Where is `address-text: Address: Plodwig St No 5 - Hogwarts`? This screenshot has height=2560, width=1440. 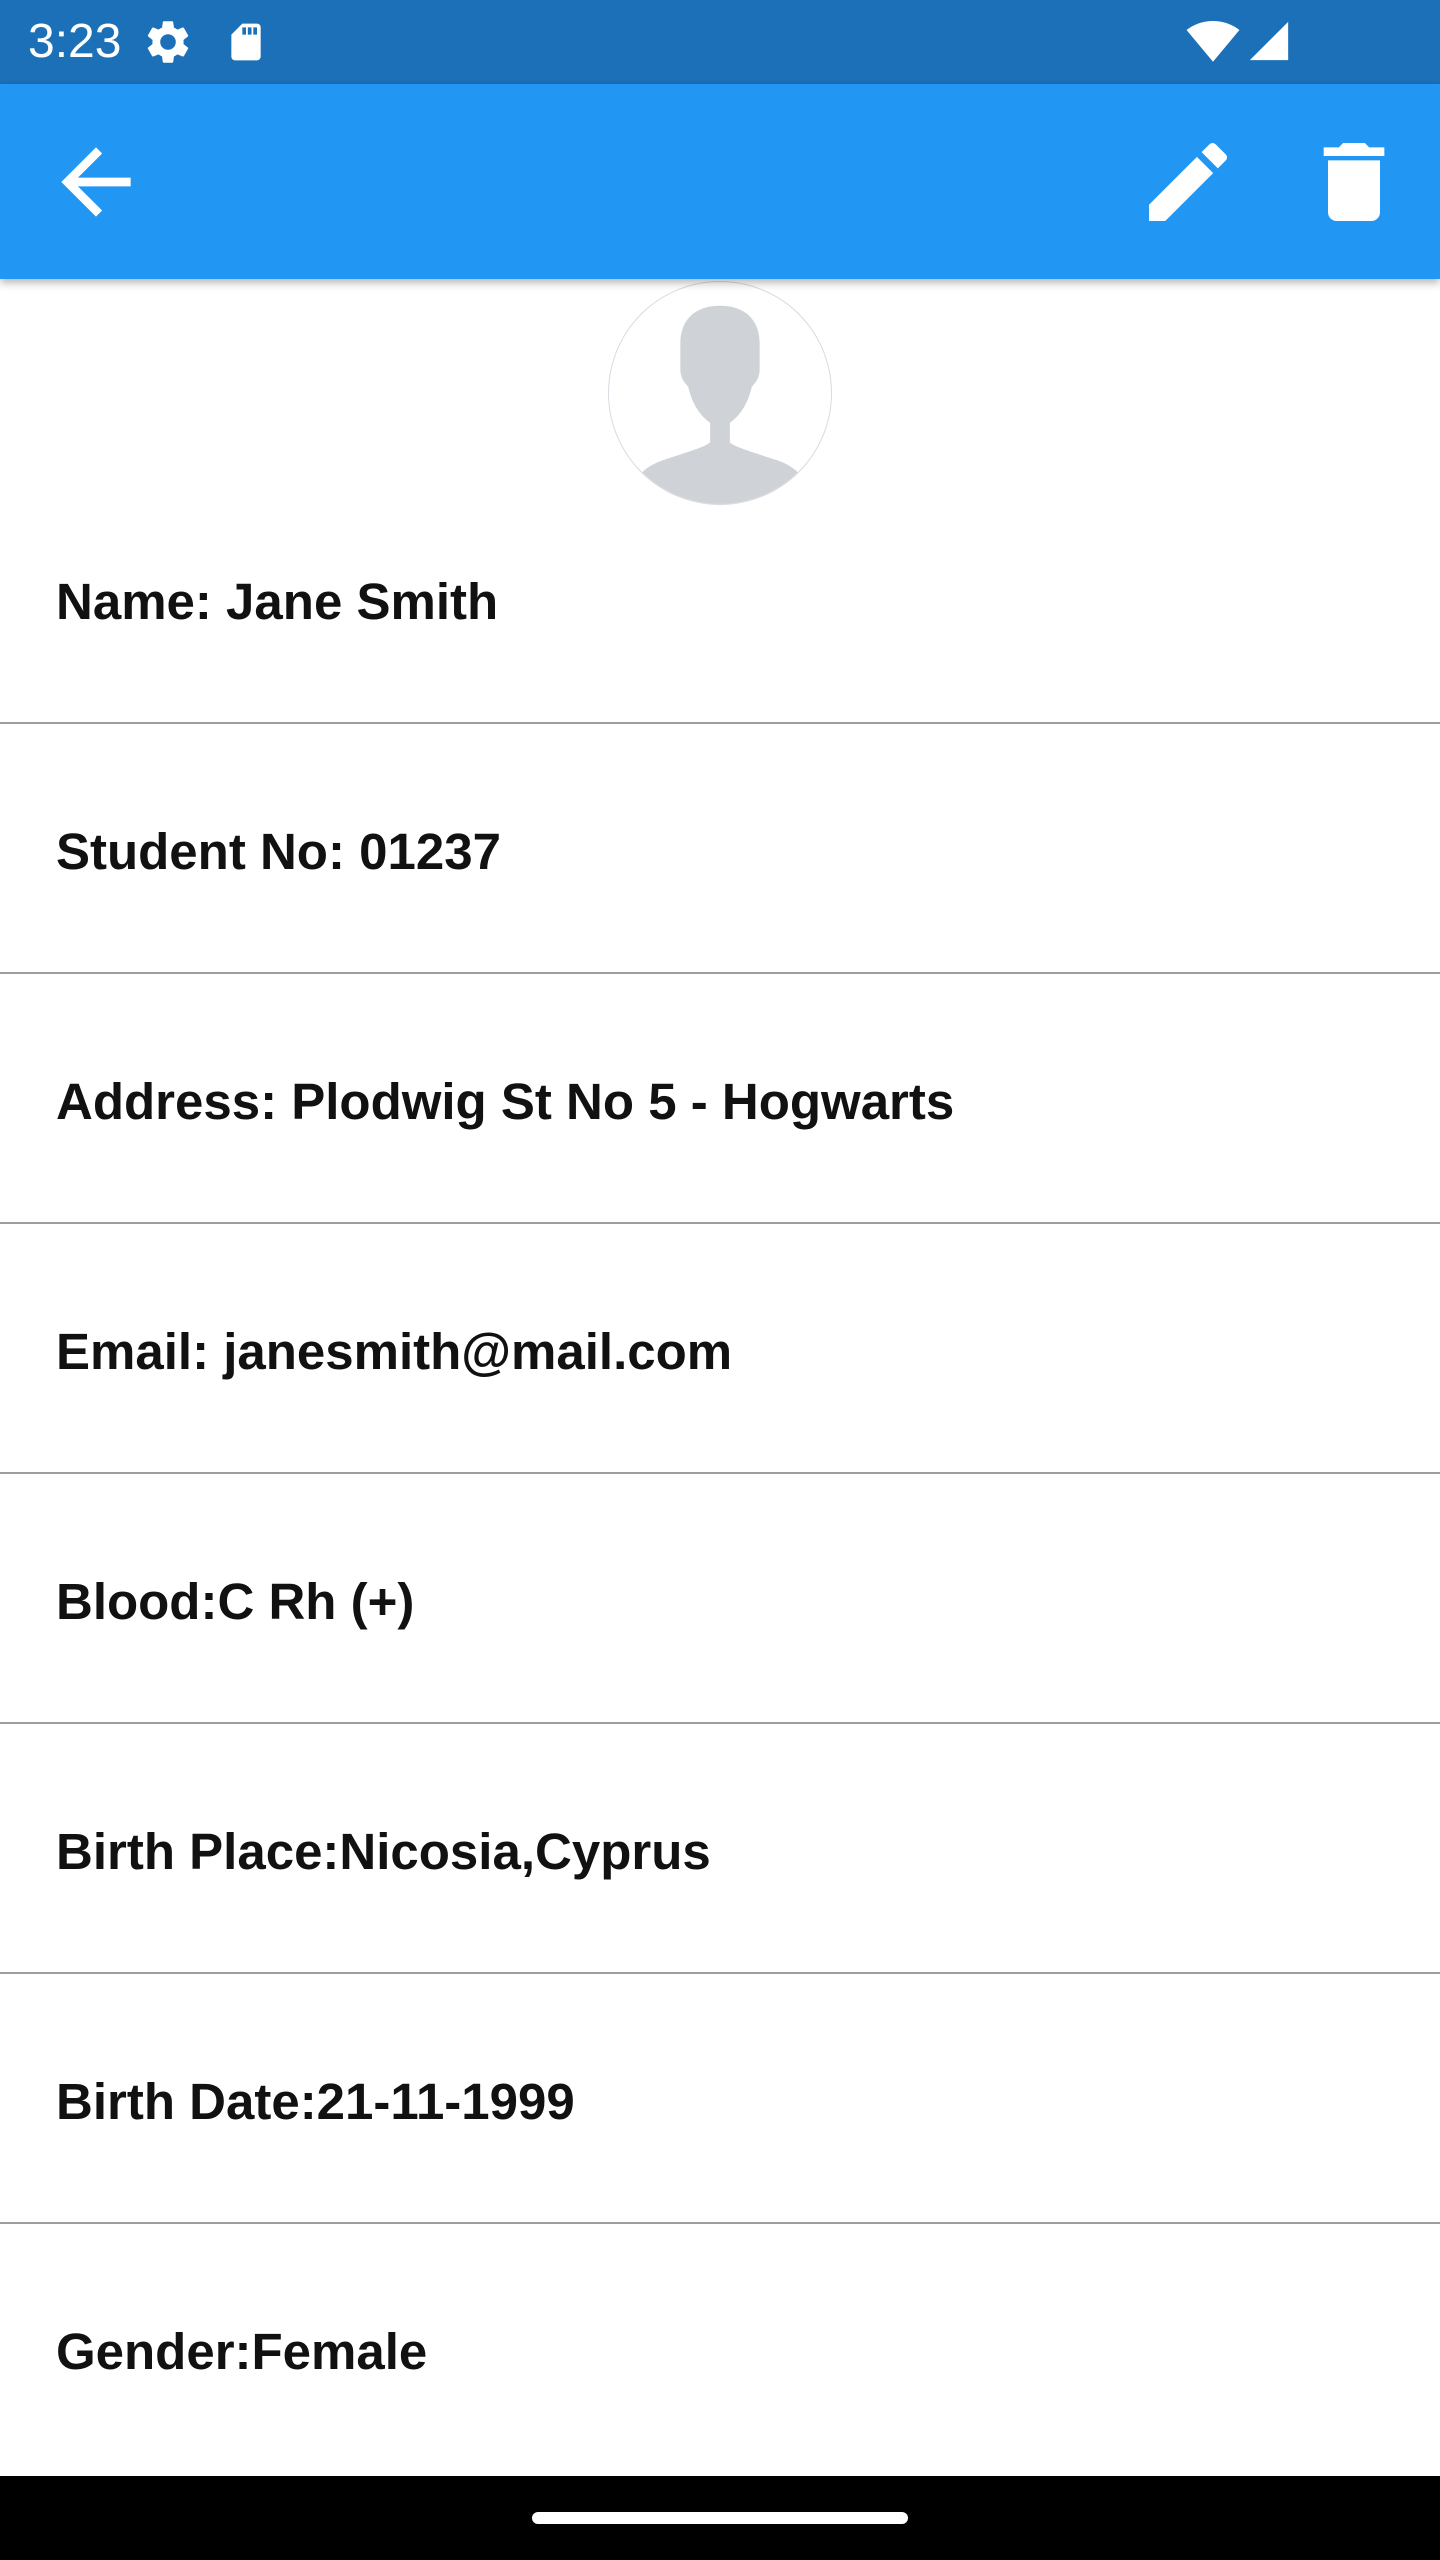 address-text: Address: Plodwig St No 5 - Hogwarts is located at coordinates (505, 1101).